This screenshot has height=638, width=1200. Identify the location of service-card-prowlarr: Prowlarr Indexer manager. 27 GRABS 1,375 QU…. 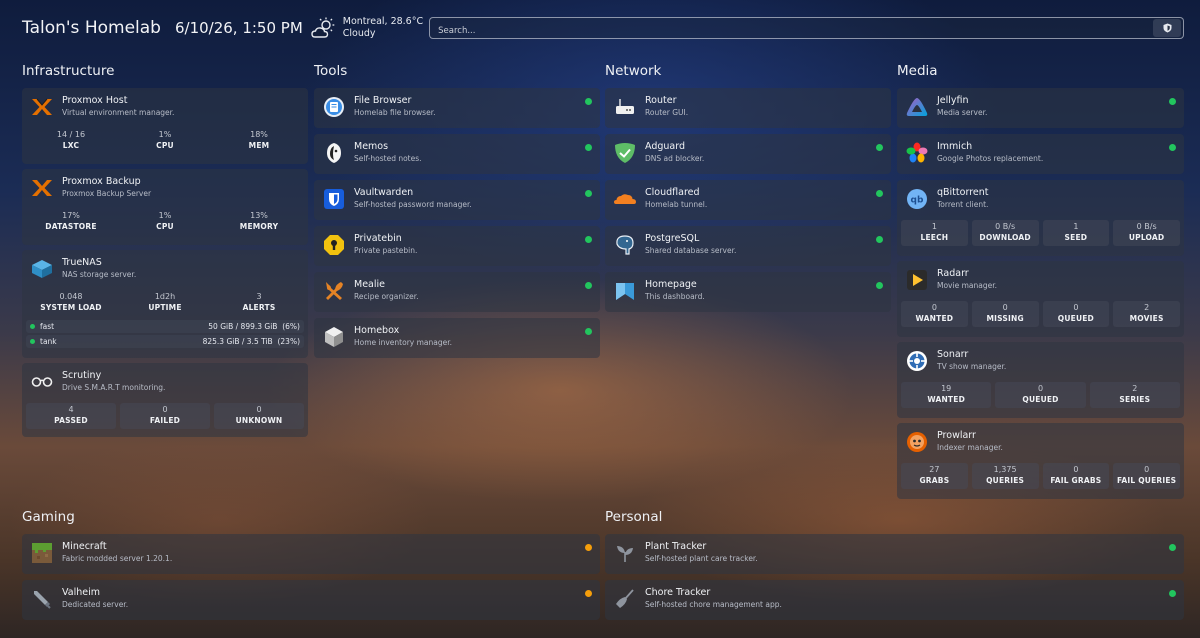
(1040, 461).